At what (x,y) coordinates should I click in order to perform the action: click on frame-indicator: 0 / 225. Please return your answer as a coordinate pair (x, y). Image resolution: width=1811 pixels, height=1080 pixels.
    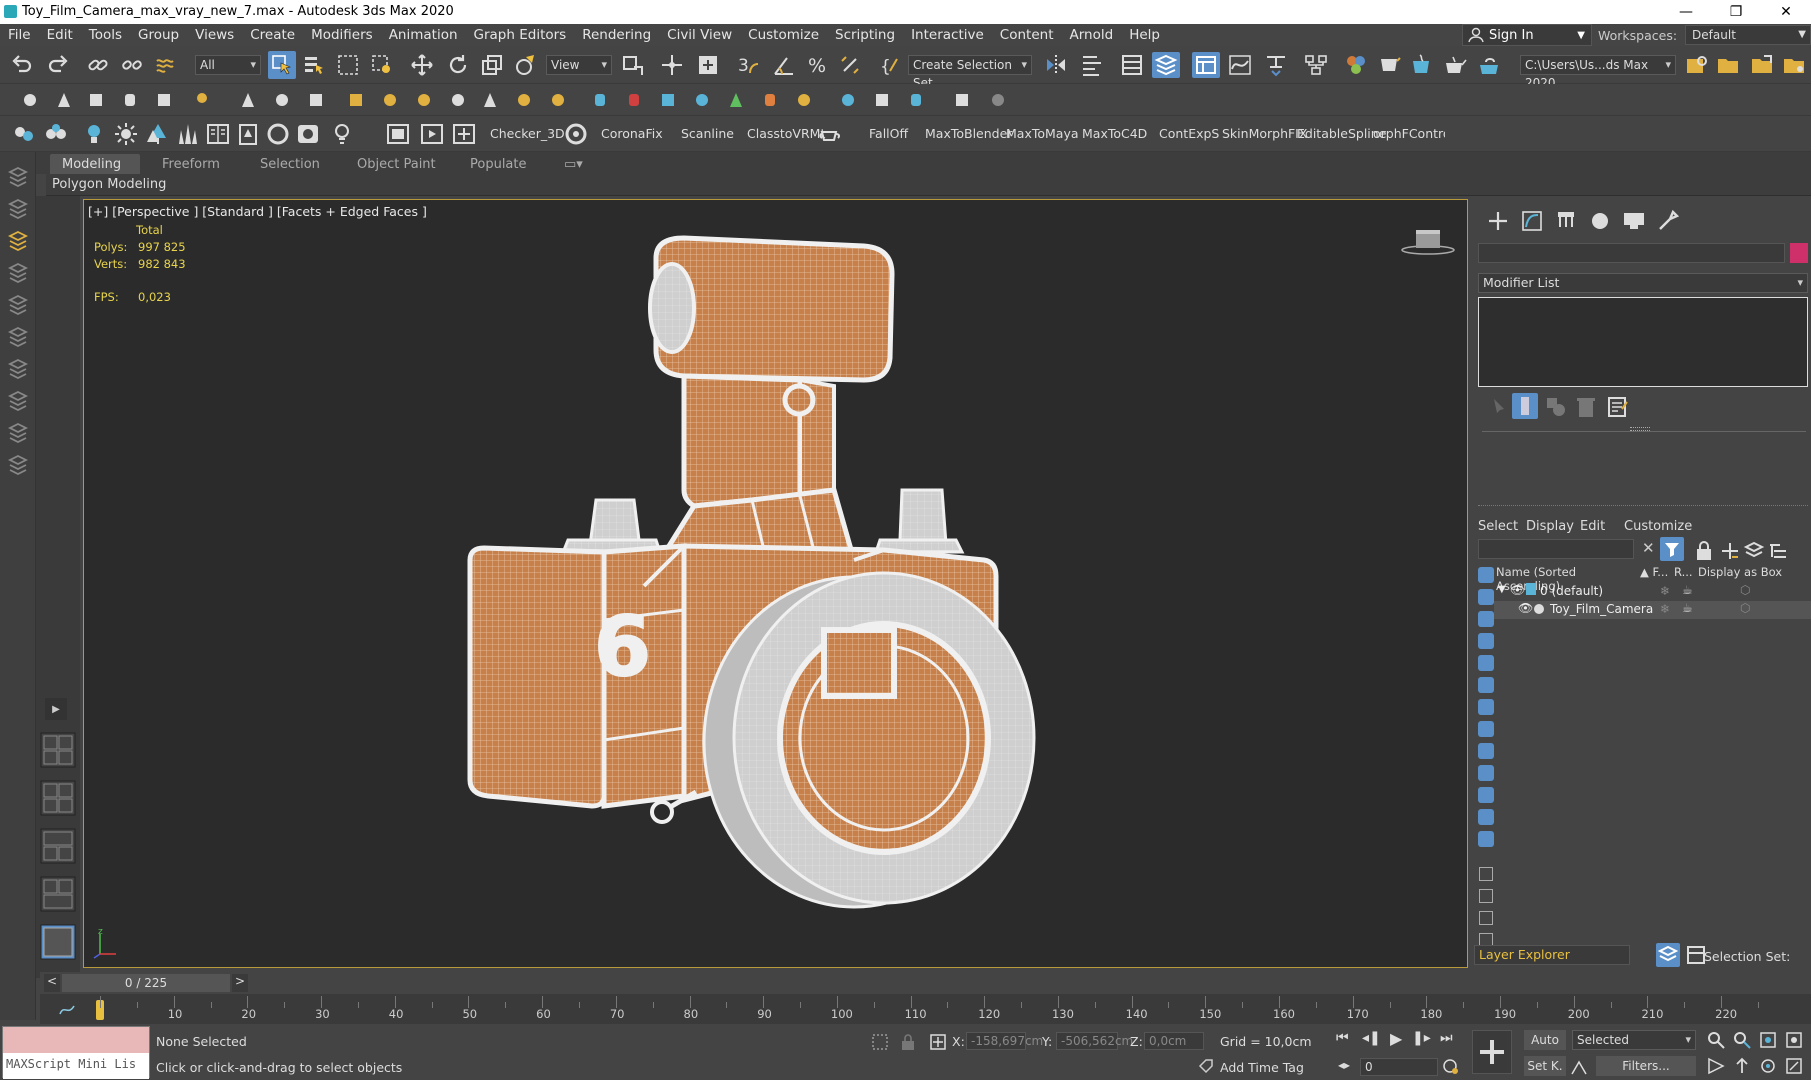
    Looking at the image, I should click on (146, 983).